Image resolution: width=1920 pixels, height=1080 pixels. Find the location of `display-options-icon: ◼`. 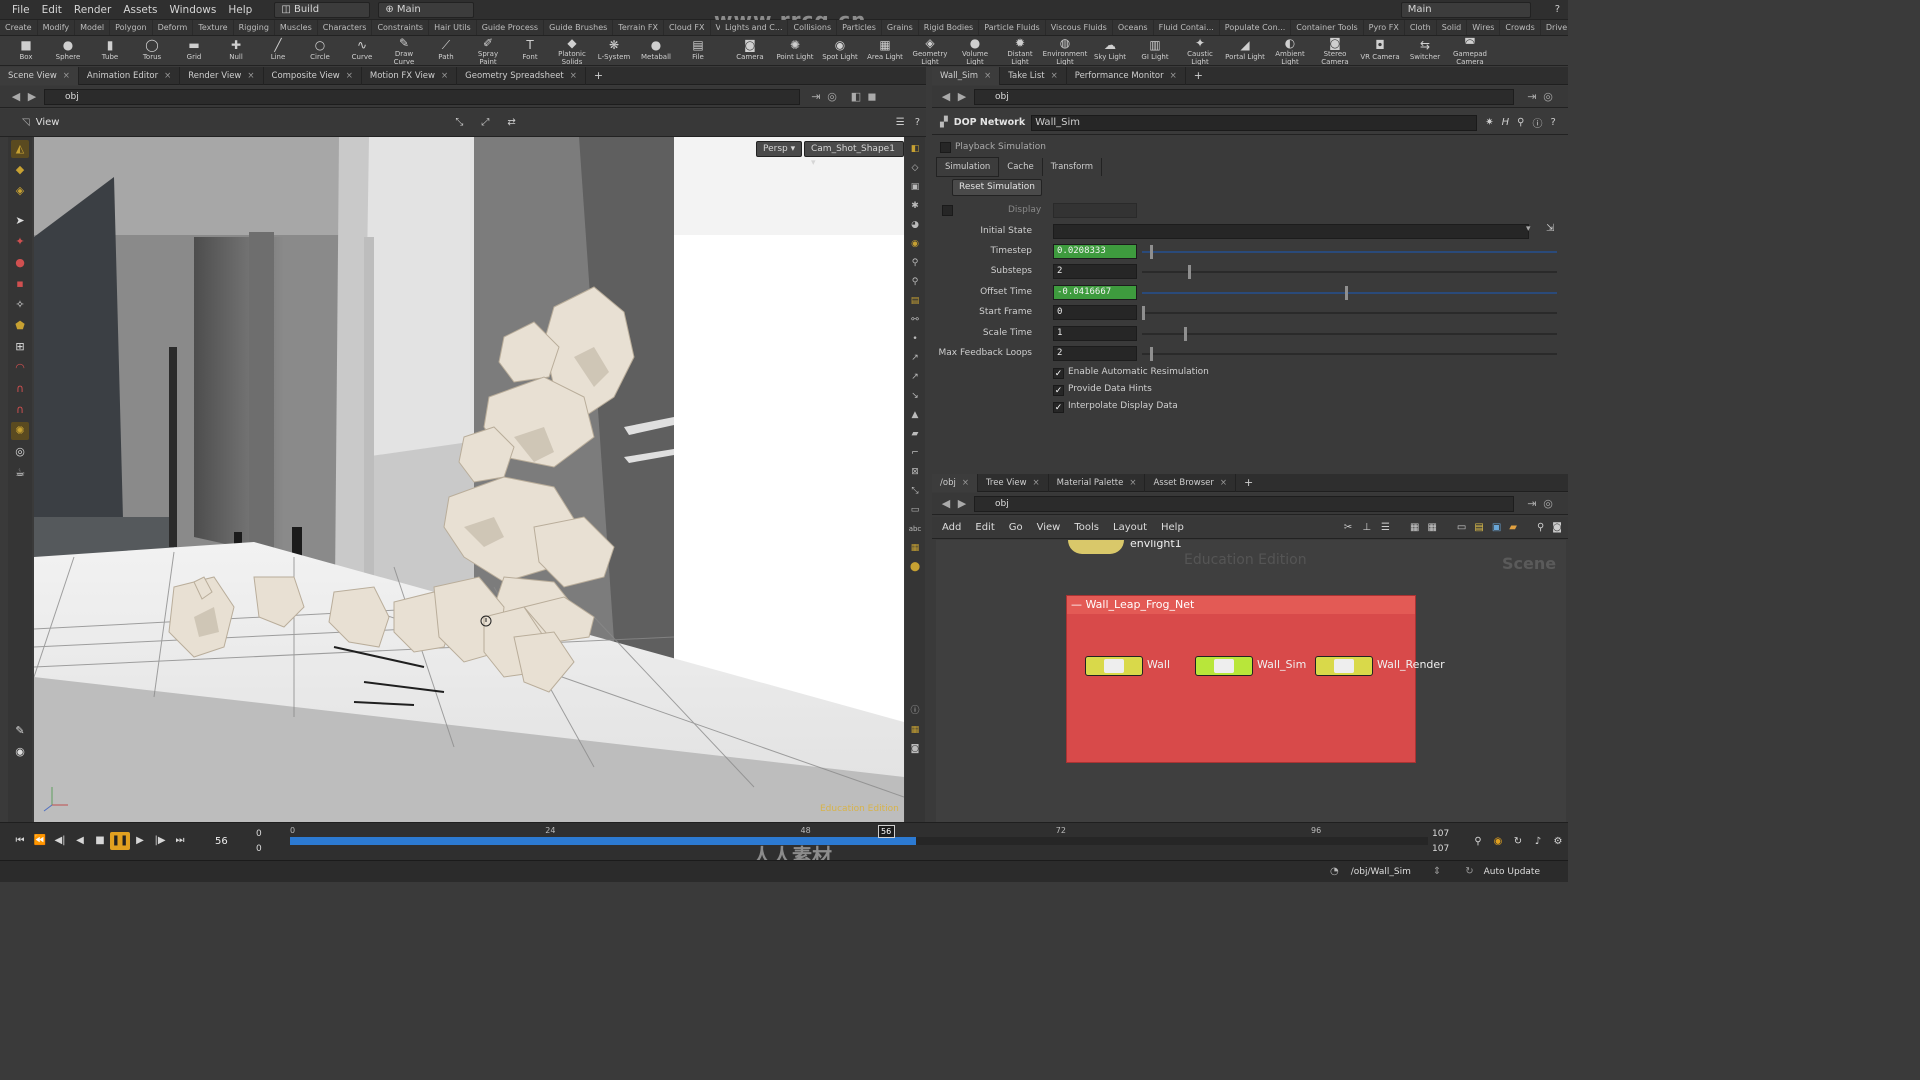

display-options-icon: ◼ is located at coordinates (872, 97).